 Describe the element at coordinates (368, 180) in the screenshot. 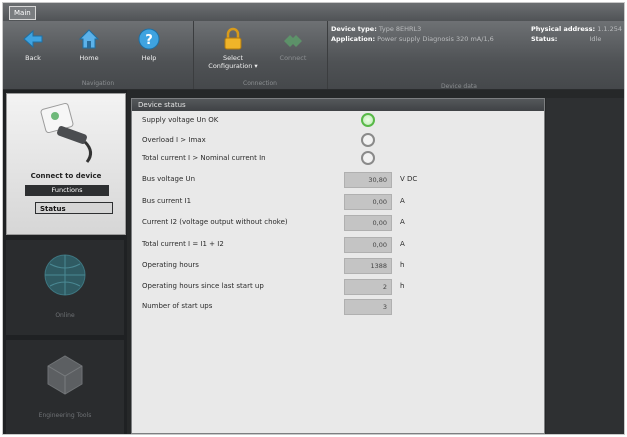

I see `status-value-field: 30,80` at that location.